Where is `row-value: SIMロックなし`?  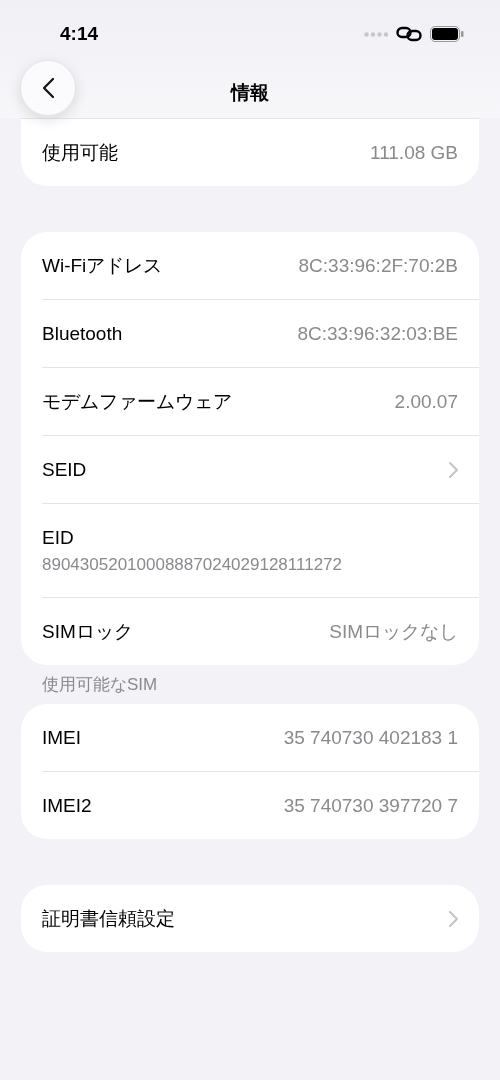
row-value: SIMロックなし is located at coordinates (393, 631).